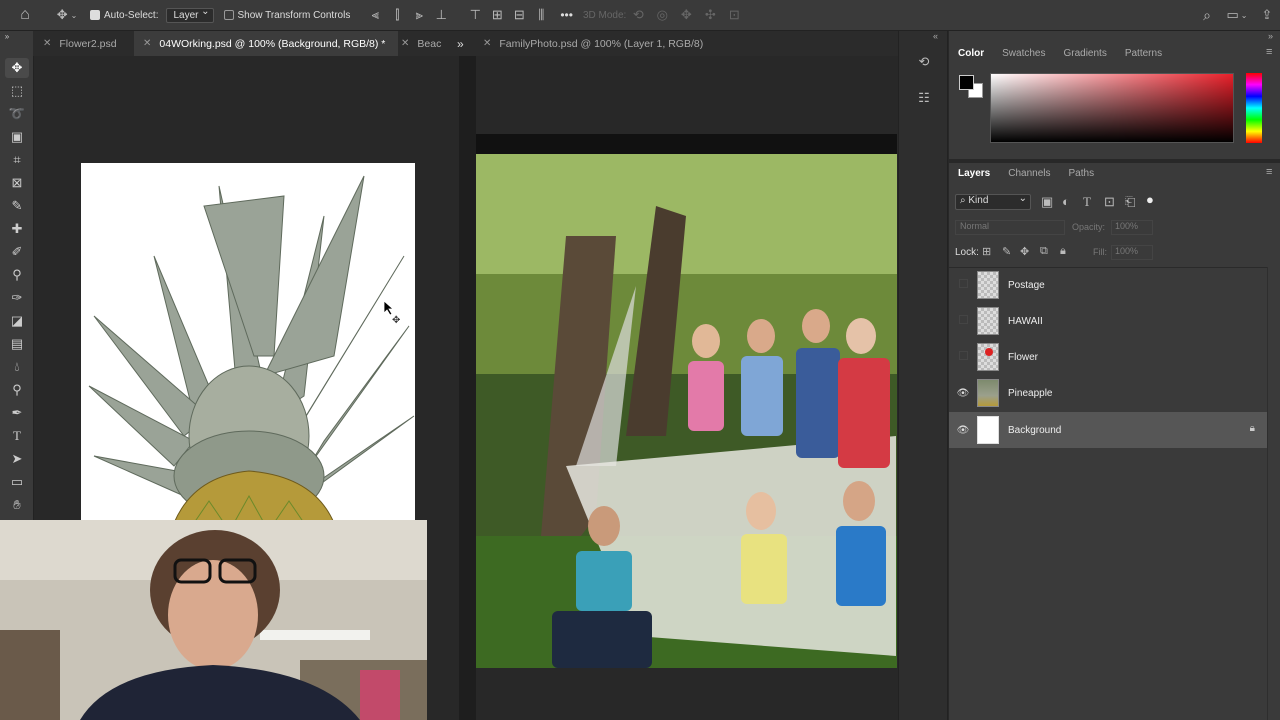  I want to click on tab-beach: ✕ Beac, so click(428, 43).